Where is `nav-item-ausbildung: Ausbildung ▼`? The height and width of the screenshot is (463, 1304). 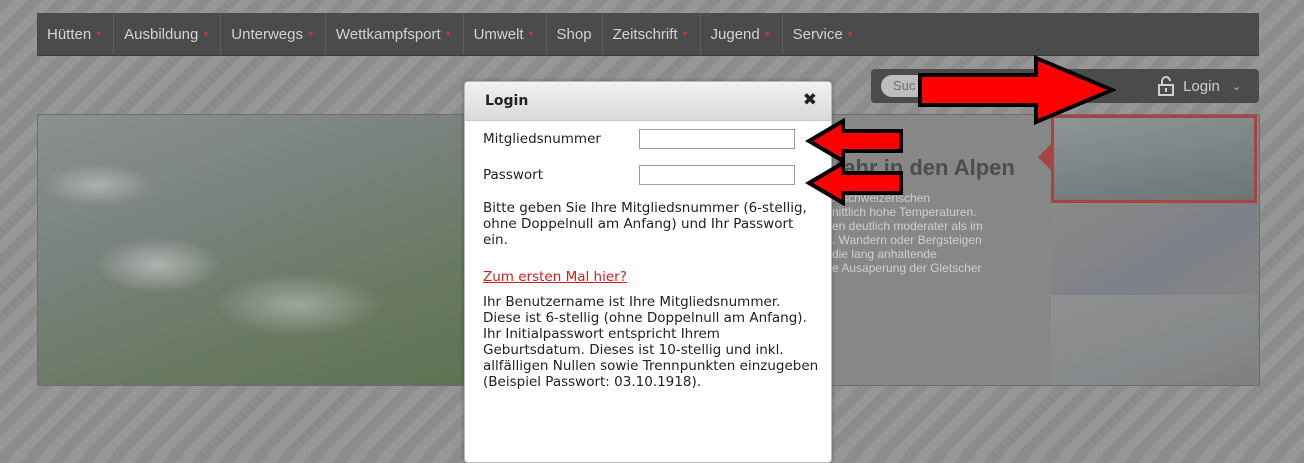
nav-item-ausbildung: Ausbildung ▼ is located at coordinates (168, 34).